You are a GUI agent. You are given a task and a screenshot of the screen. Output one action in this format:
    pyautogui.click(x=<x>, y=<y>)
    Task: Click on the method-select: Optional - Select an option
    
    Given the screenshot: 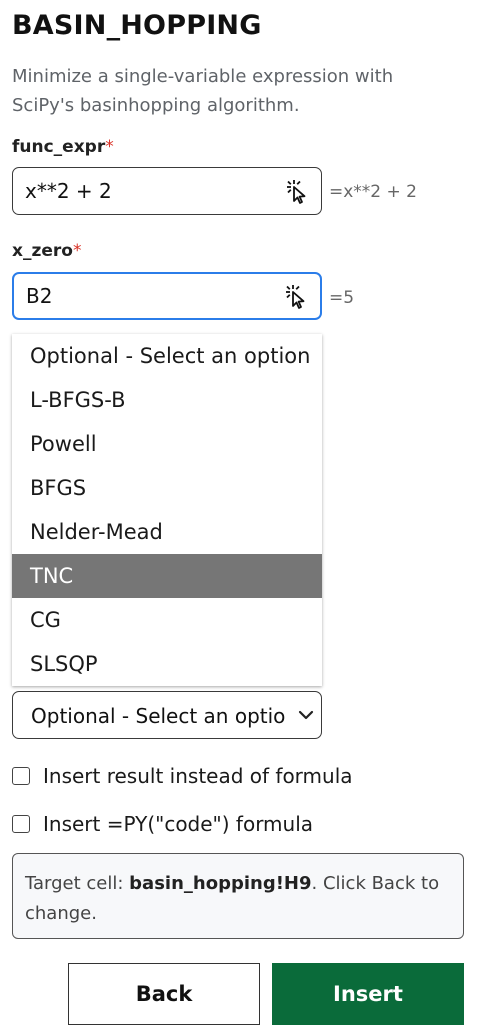 What is the action you would take?
    pyautogui.click(x=167, y=715)
    